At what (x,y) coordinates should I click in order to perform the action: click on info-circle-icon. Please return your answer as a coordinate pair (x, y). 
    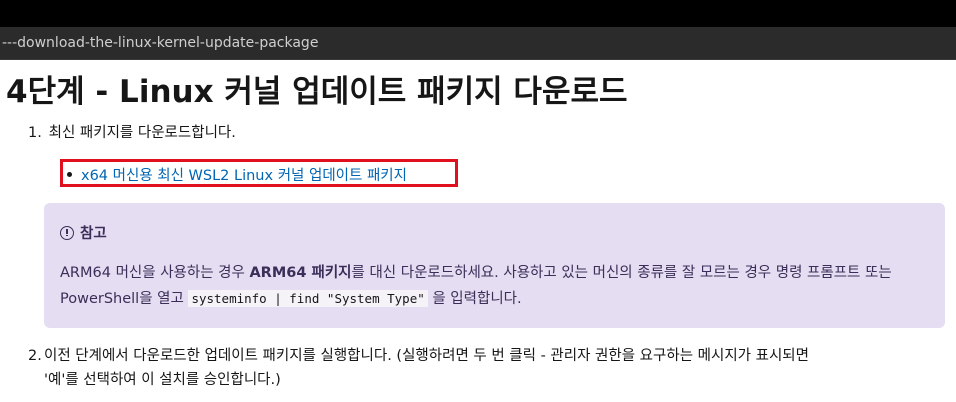
    Looking at the image, I should click on (67, 232).